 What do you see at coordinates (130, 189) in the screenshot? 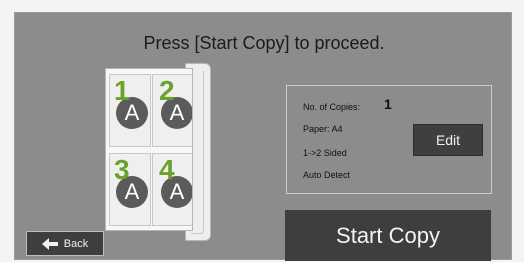
I see `preview-page: A 3` at bounding box center [130, 189].